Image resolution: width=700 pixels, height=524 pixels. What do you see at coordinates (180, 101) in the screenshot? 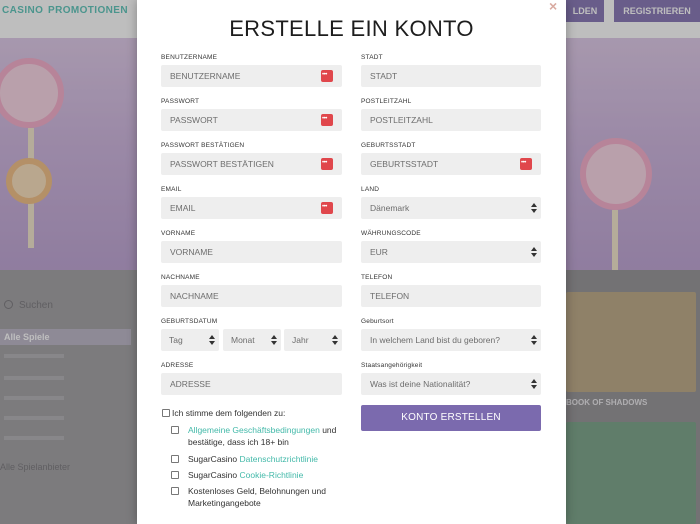
I see `password-label: Passwort` at bounding box center [180, 101].